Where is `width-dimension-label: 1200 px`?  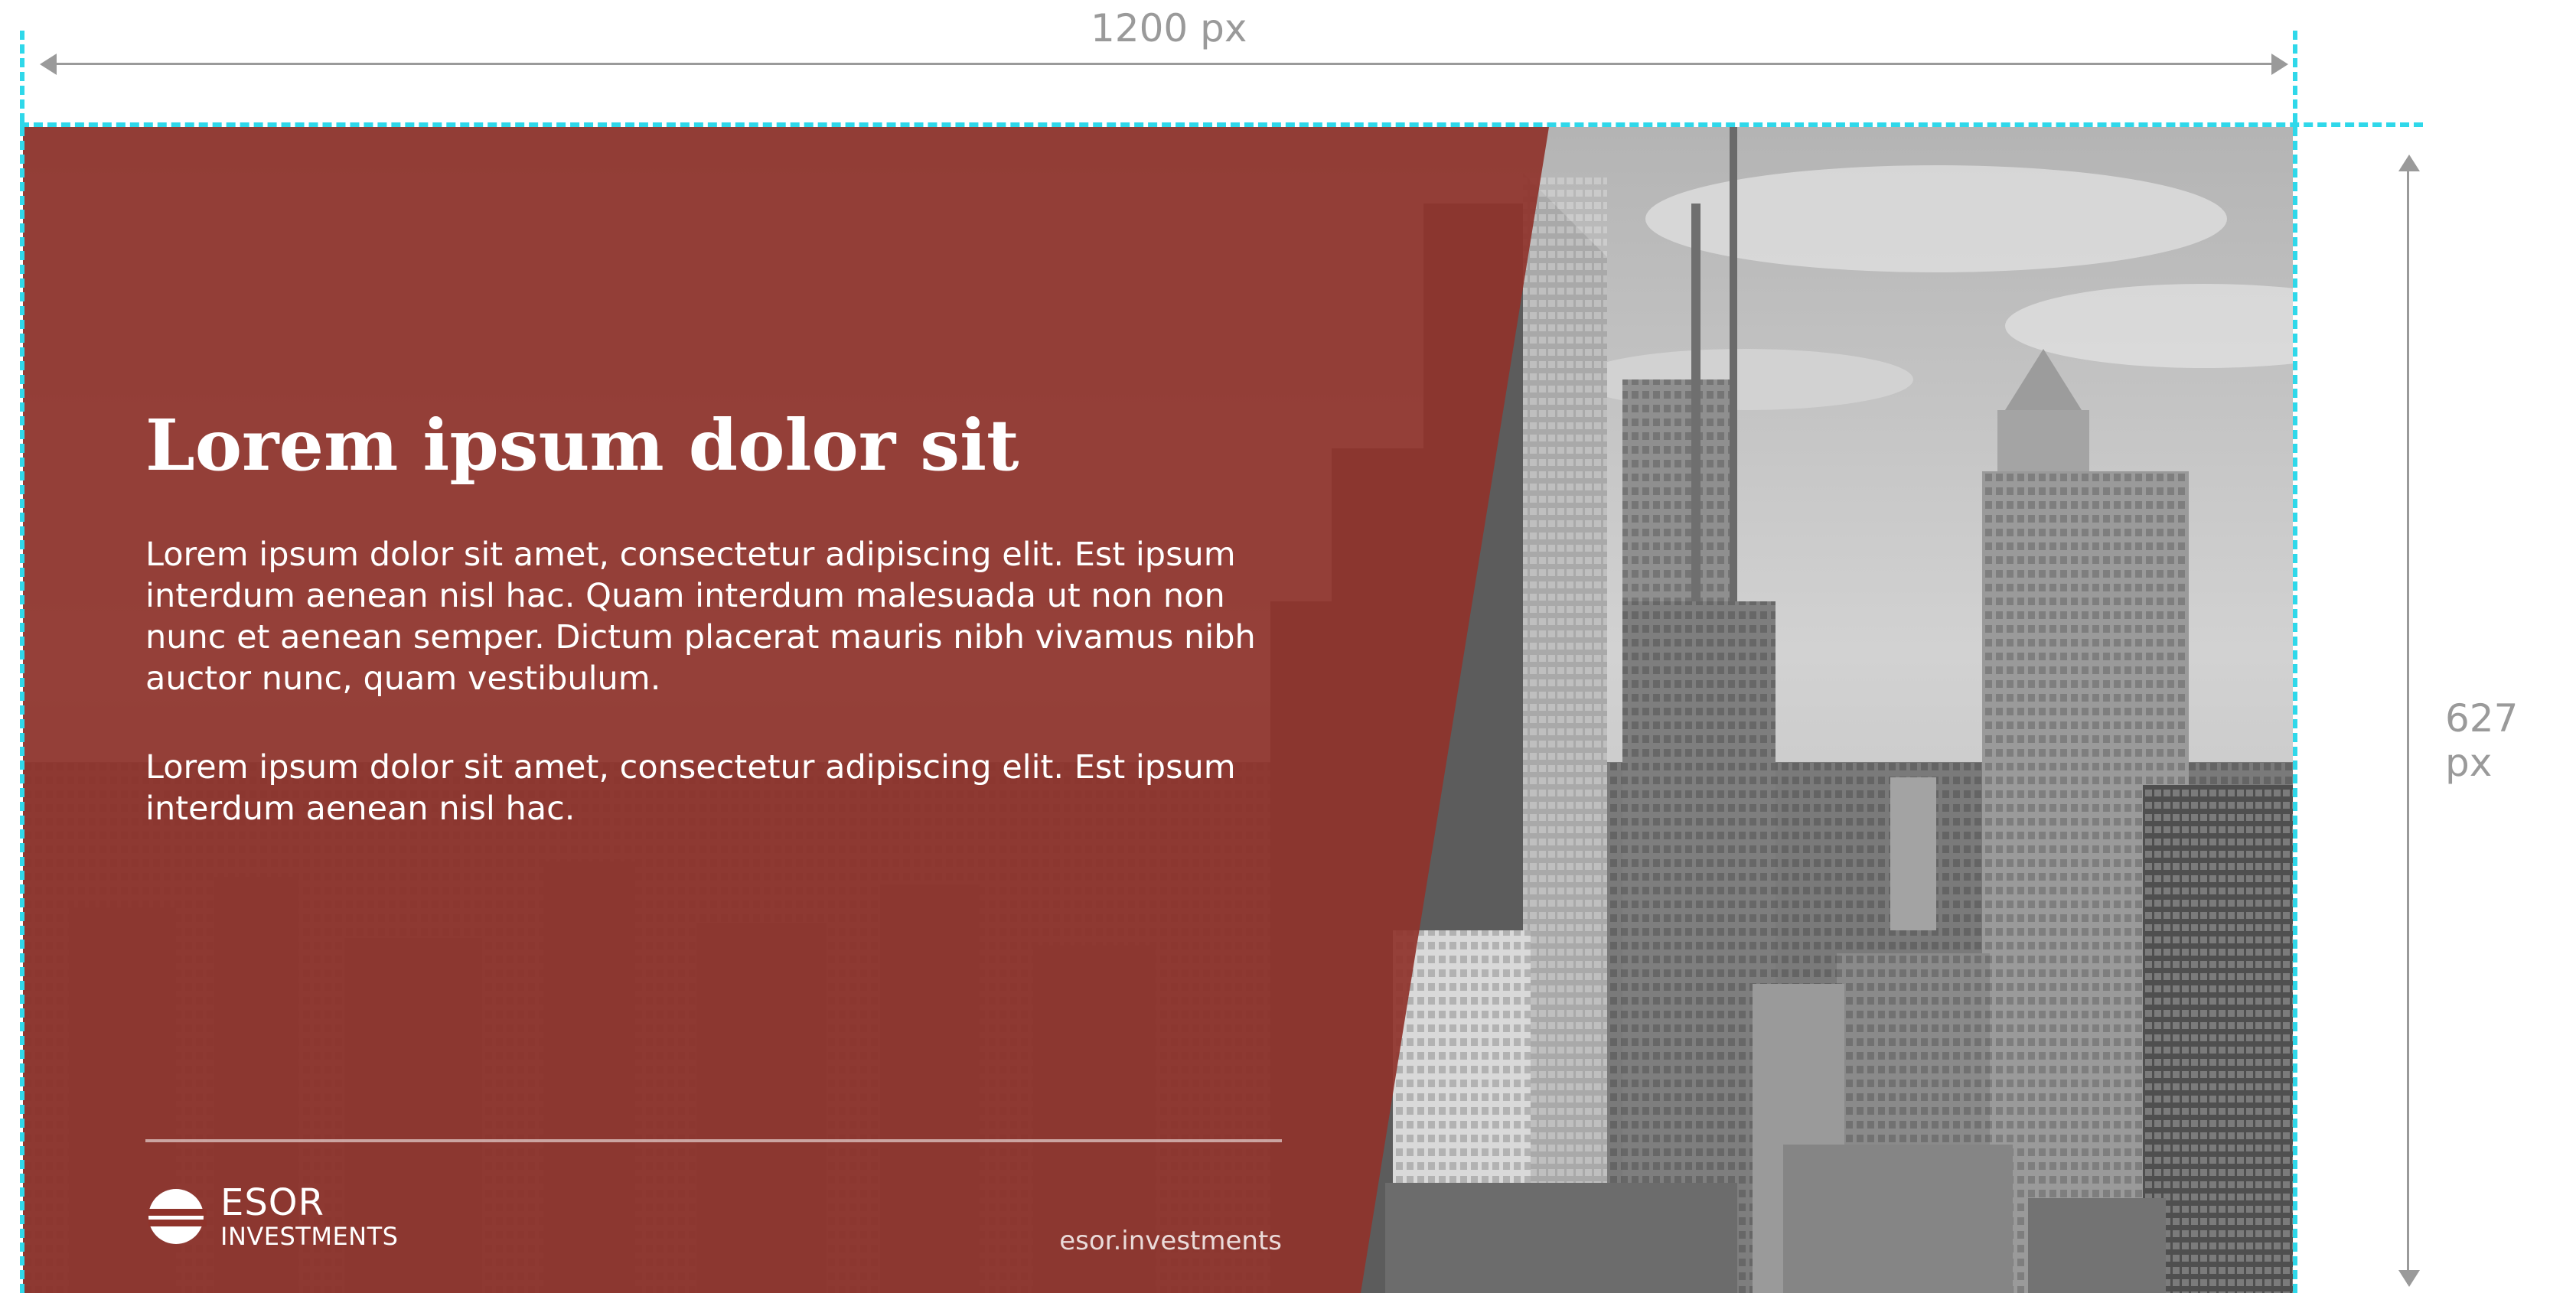
width-dimension-label: 1200 px is located at coordinates (1169, 28).